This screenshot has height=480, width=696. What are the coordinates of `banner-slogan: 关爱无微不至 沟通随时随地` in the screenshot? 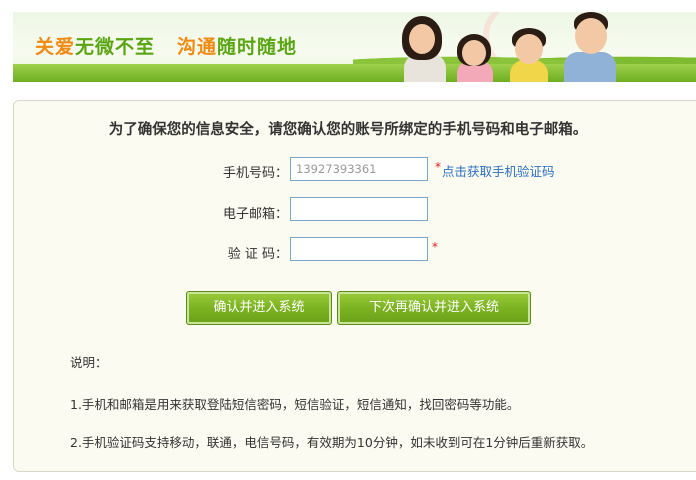 It's located at (166, 45).